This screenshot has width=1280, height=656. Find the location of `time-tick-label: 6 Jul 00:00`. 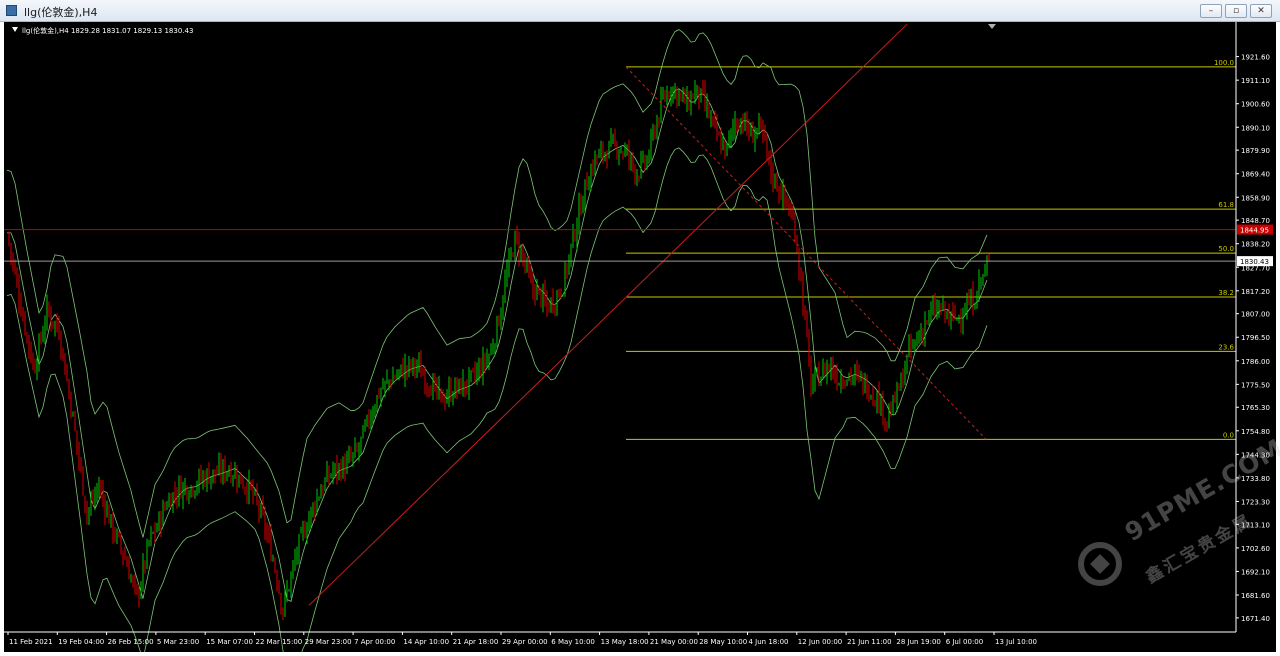

time-tick-label: 6 Jul 00:00 is located at coordinates (965, 642).